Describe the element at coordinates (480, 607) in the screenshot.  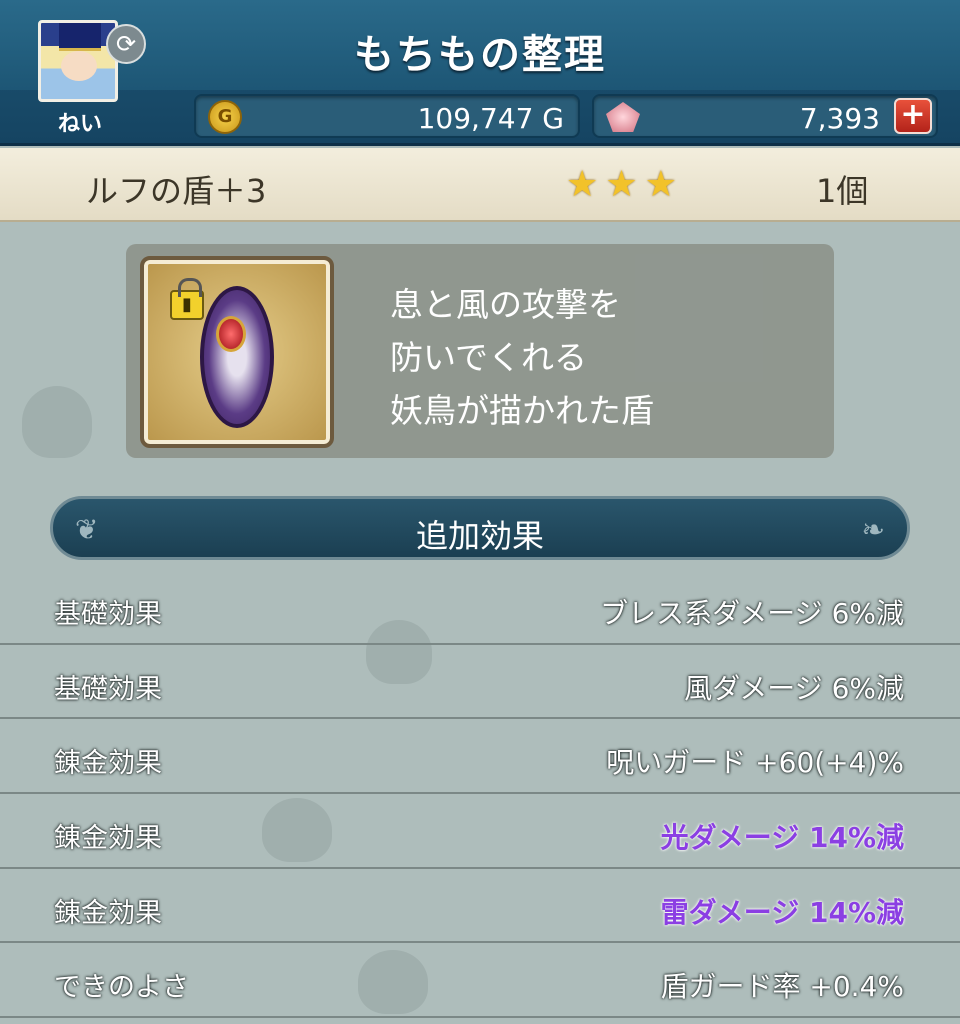
I see `effect-row: 基礎効果 ブレス系ダメージ 6%減` at that location.